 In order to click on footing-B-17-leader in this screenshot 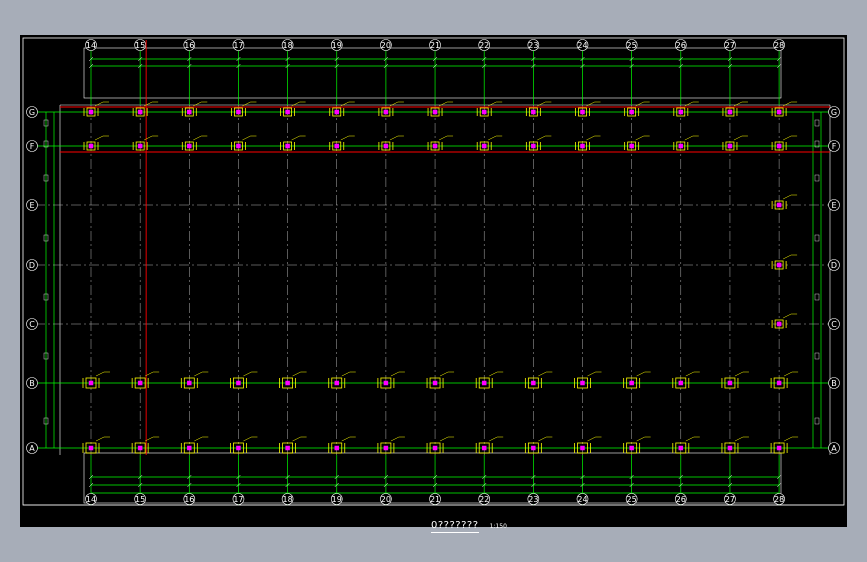, I will do `click(247, 374)`.